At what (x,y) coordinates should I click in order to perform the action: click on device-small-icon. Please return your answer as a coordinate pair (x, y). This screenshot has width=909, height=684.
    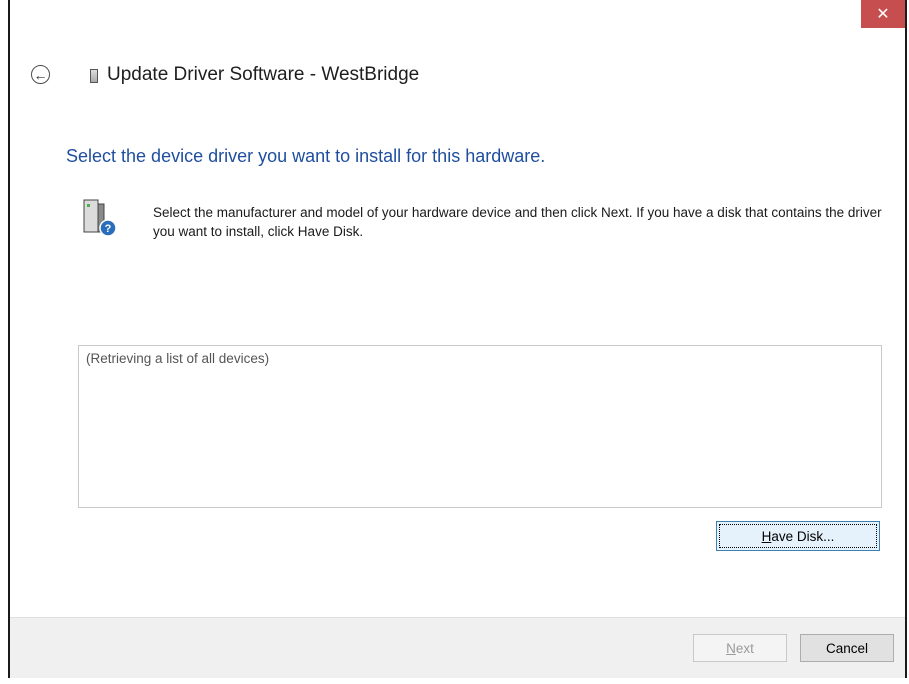
    Looking at the image, I should click on (94, 76).